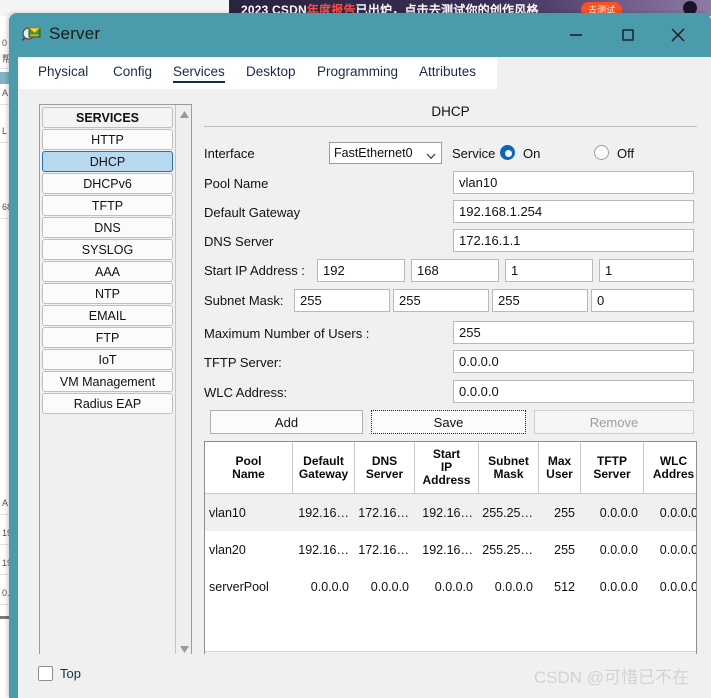  I want to click on footer-bar: Top CSDN @可惜已不在, so click(364, 676).